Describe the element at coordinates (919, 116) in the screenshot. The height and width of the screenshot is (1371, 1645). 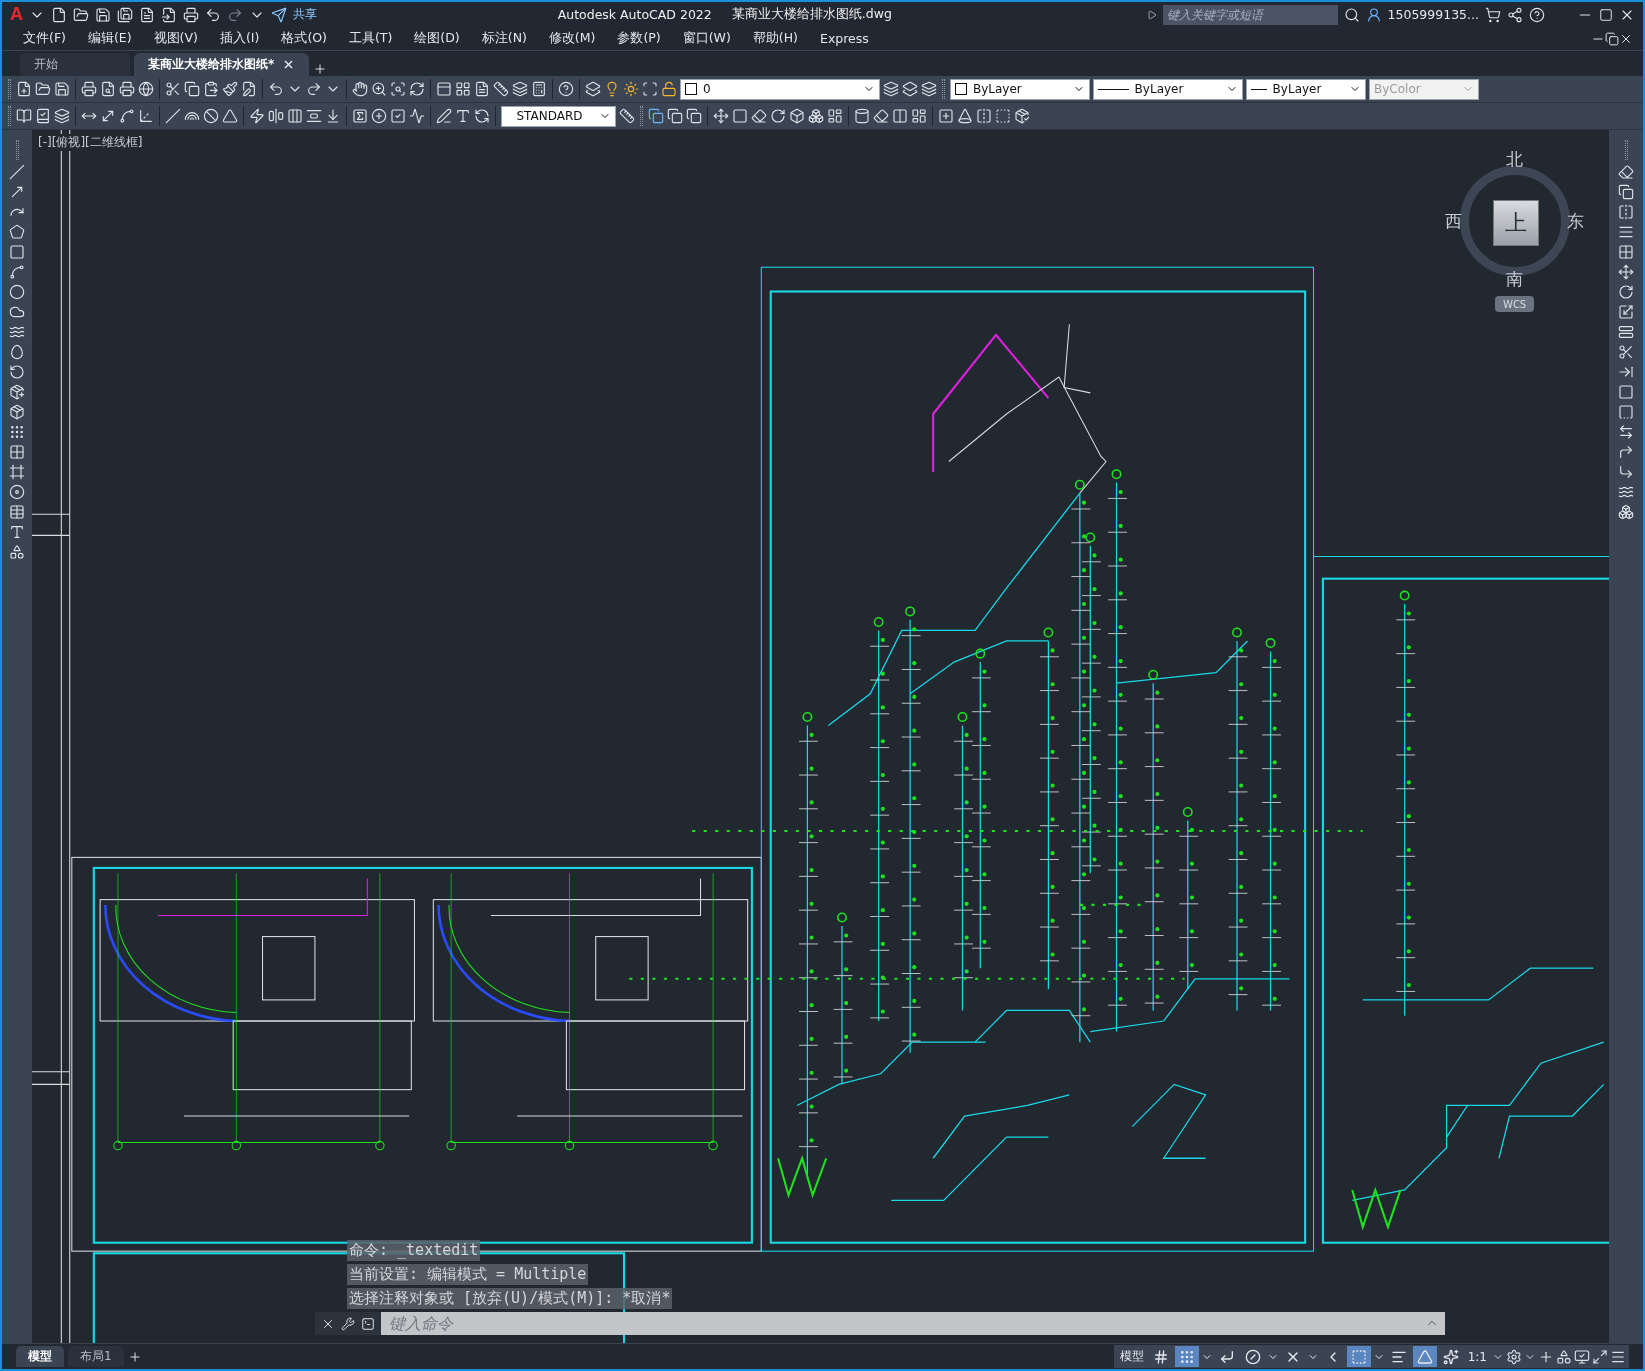
I see `dashboard-icon` at that location.